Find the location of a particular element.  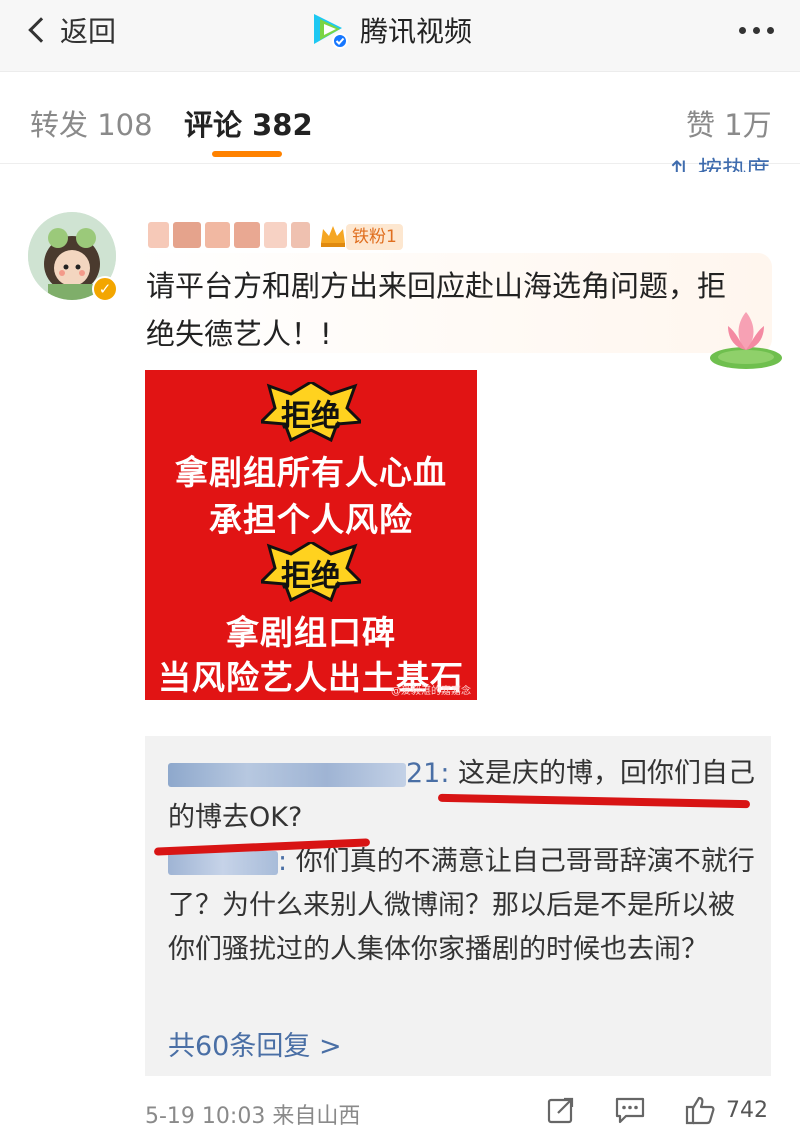

tab-comment: 评论 382 is located at coordinates (248, 123).